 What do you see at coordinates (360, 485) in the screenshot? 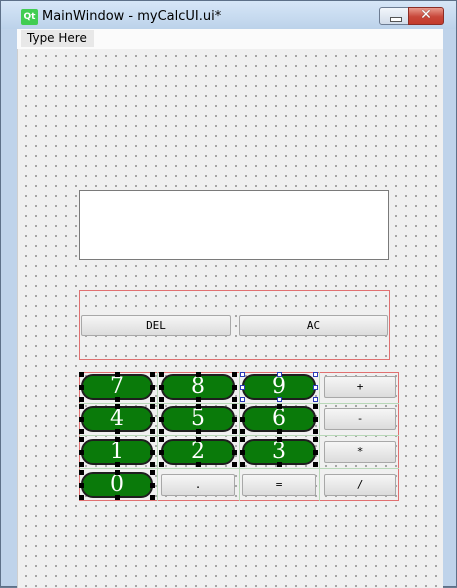
I see `divide-button: /` at bounding box center [360, 485].